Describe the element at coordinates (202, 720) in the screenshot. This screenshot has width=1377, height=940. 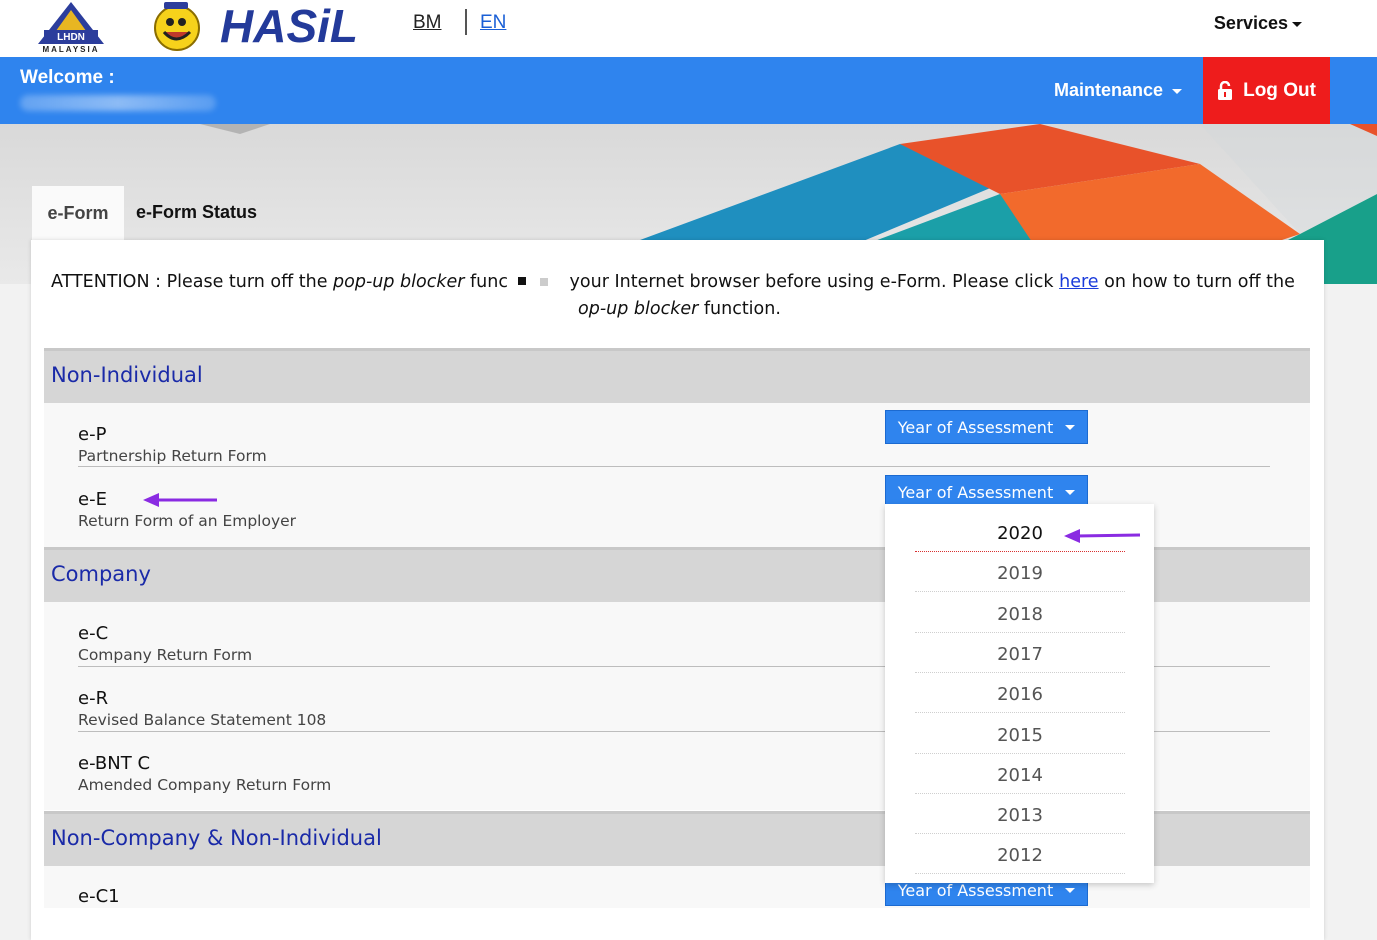
I see `form-desc-er: Revised Balance Statement 108` at that location.